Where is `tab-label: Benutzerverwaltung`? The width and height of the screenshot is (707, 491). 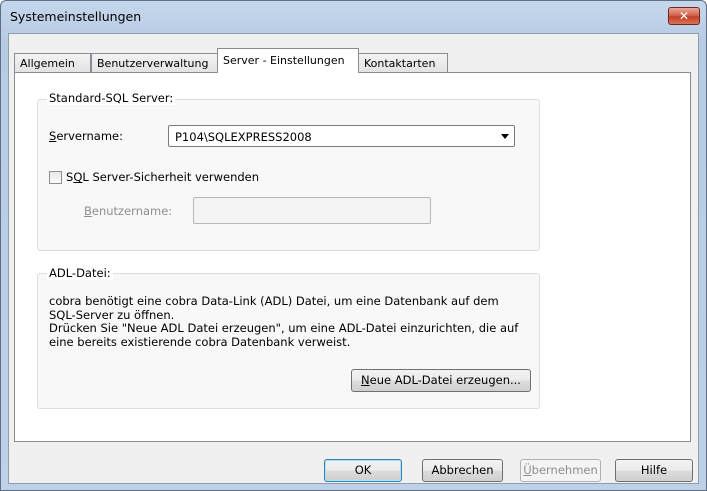
tab-label: Benutzerverwaltung is located at coordinates (153, 63).